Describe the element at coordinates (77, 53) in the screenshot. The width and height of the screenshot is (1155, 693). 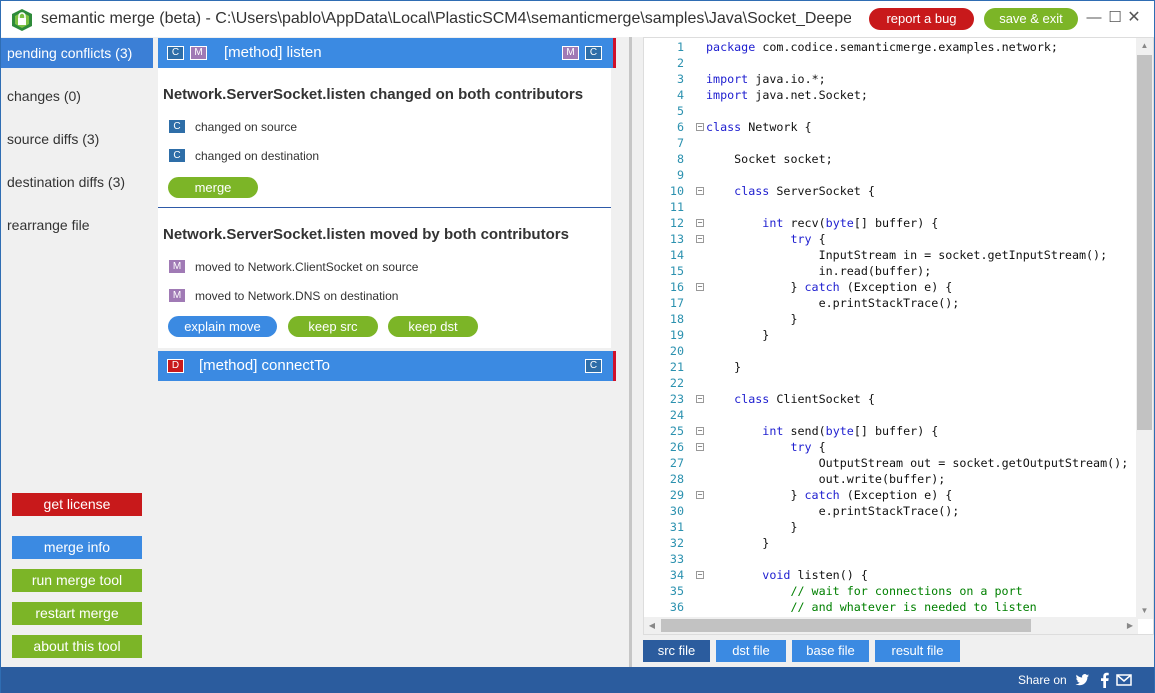
I see `sidebar-item-pending-conflicts: pending conflicts (3)` at that location.